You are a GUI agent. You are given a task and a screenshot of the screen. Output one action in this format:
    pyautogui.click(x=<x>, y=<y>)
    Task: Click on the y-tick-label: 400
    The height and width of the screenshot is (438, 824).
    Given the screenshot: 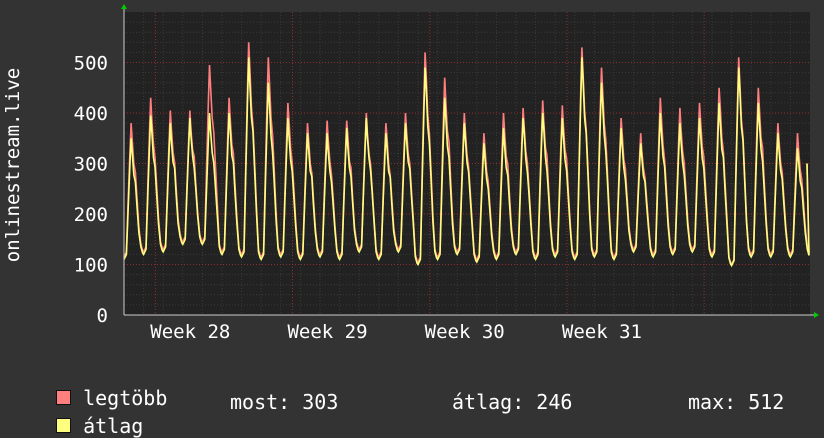 What is the action you would take?
    pyautogui.click(x=91, y=114)
    